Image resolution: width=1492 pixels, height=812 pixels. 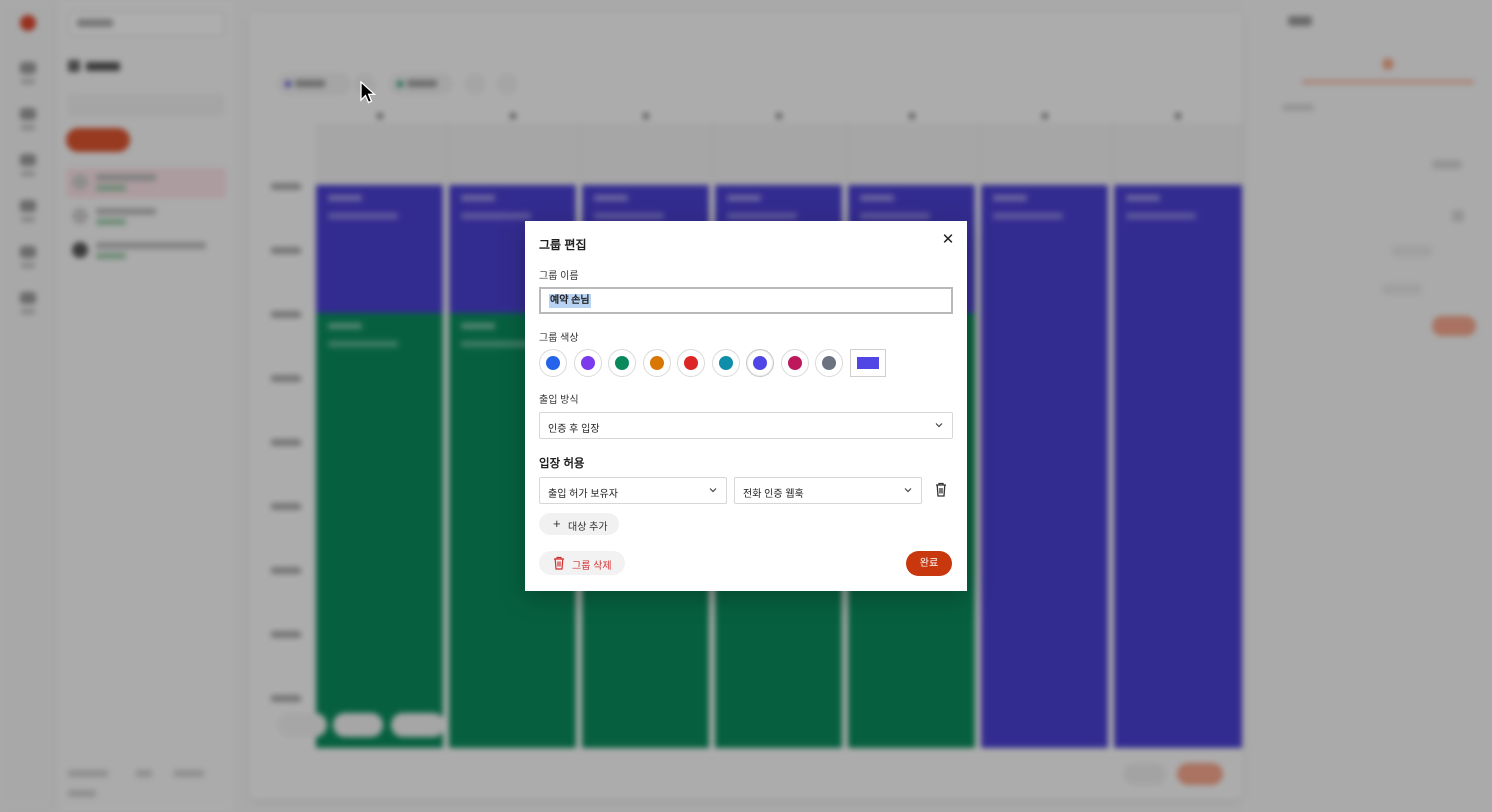 What do you see at coordinates (592, 566) in the screenshot?
I see `delete-group-label: 그룹 삭제` at bounding box center [592, 566].